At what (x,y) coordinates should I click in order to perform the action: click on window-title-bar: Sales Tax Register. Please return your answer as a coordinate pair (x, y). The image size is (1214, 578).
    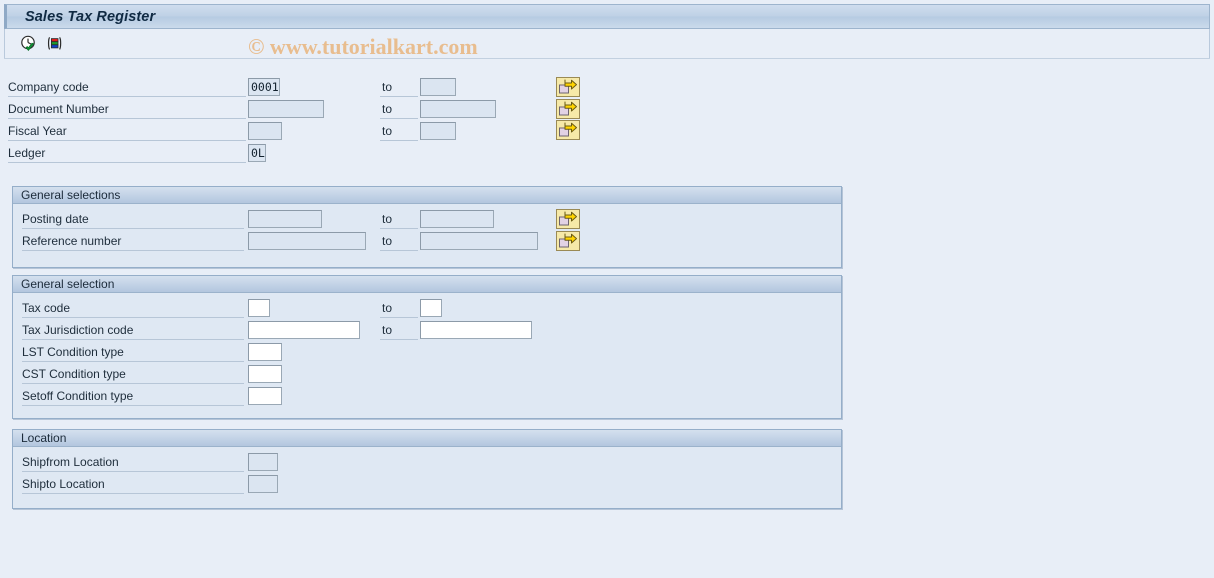
    Looking at the image, I should click on (607, 16).